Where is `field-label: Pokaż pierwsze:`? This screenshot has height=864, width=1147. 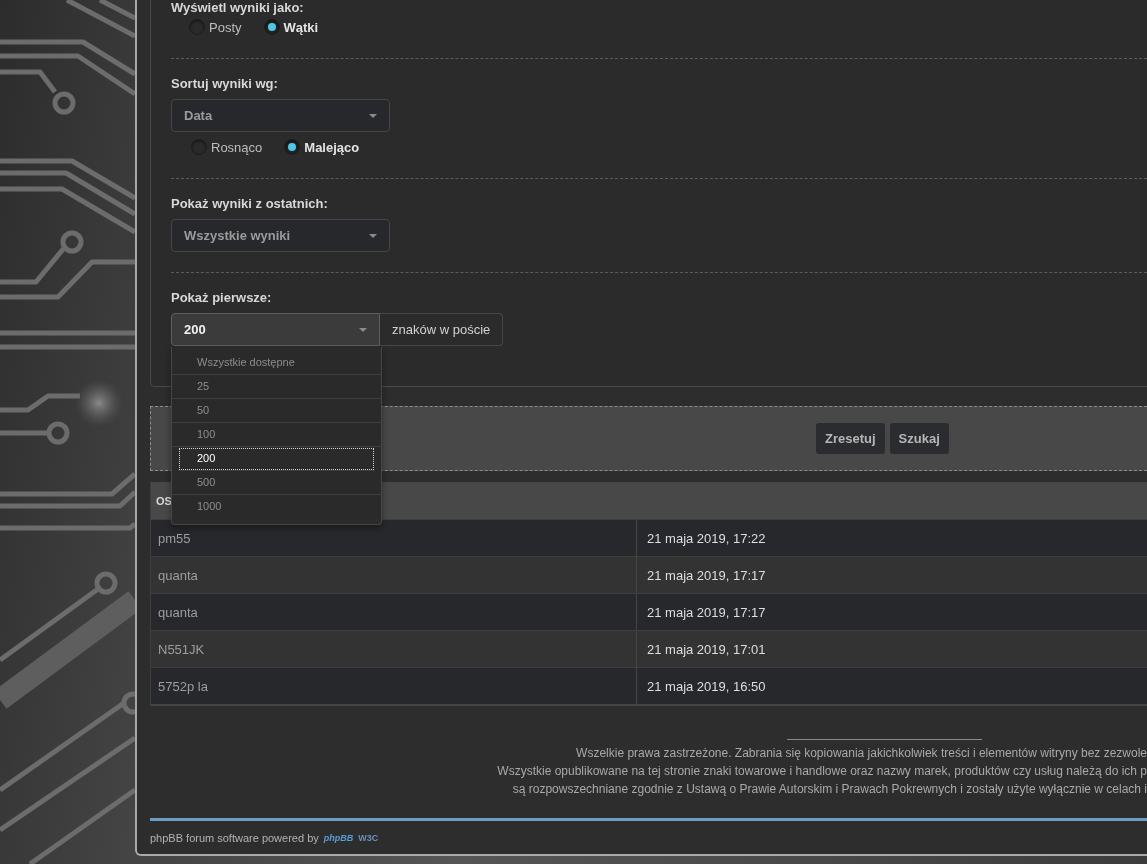
field-label: Pokaż pierwsze: is located at coordinates (222, 298).